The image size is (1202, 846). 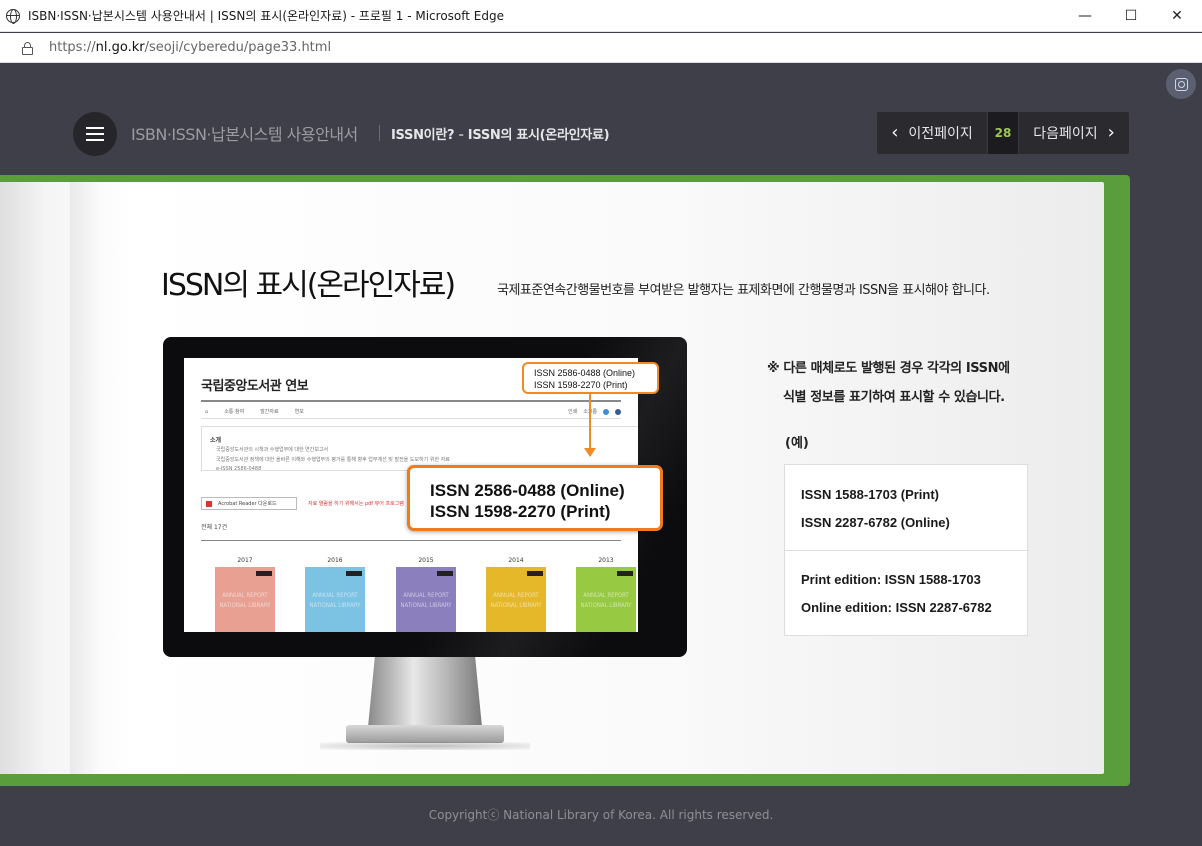 I want to click on screen-breadcrumb: ⌂ 소통 참여 발간자료 연보 인쇄 소크롭, so click(x=411, y=412).